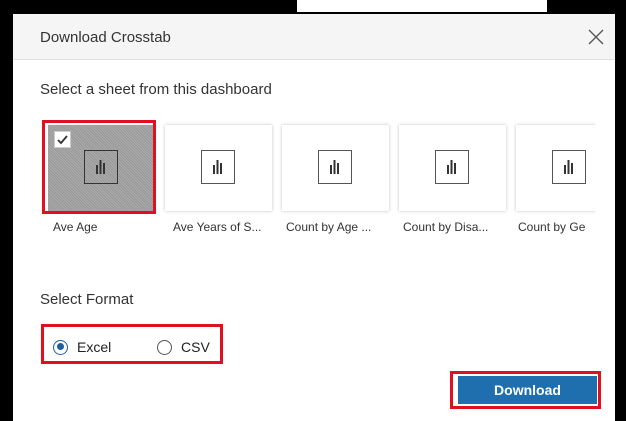  I want to click on sheet-card-ave-years, so click(218, 168).